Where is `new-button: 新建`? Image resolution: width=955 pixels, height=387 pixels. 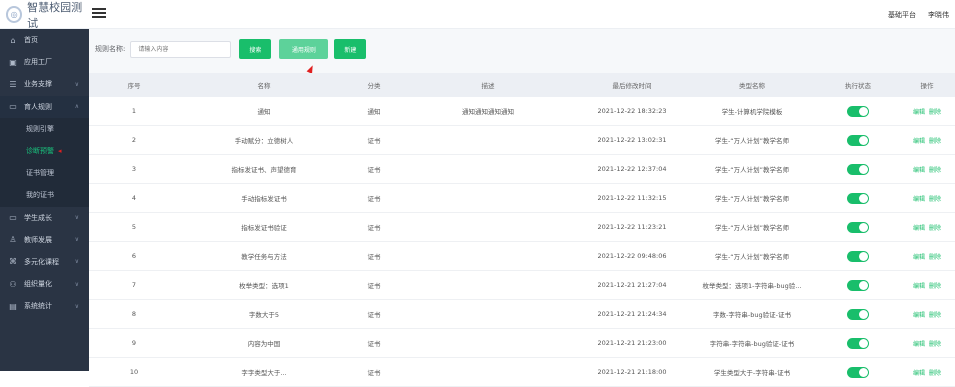 new-button: 新建 is located at coordinates (350, 49).